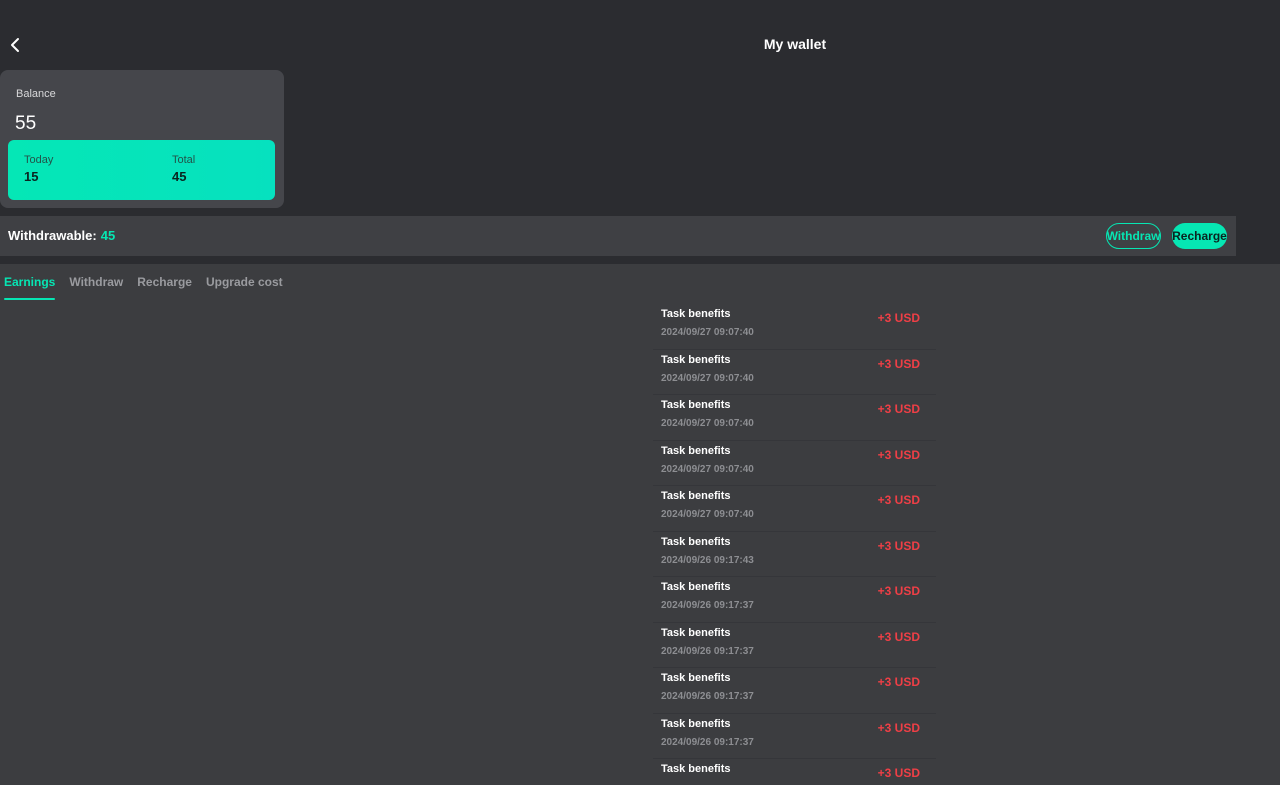 The height and width of the screenshot is (785, 1280). What do you see at coordinates (36, 94) in the screenshot?
I see `balance-label: Balance` at bounding box center [36, 94].